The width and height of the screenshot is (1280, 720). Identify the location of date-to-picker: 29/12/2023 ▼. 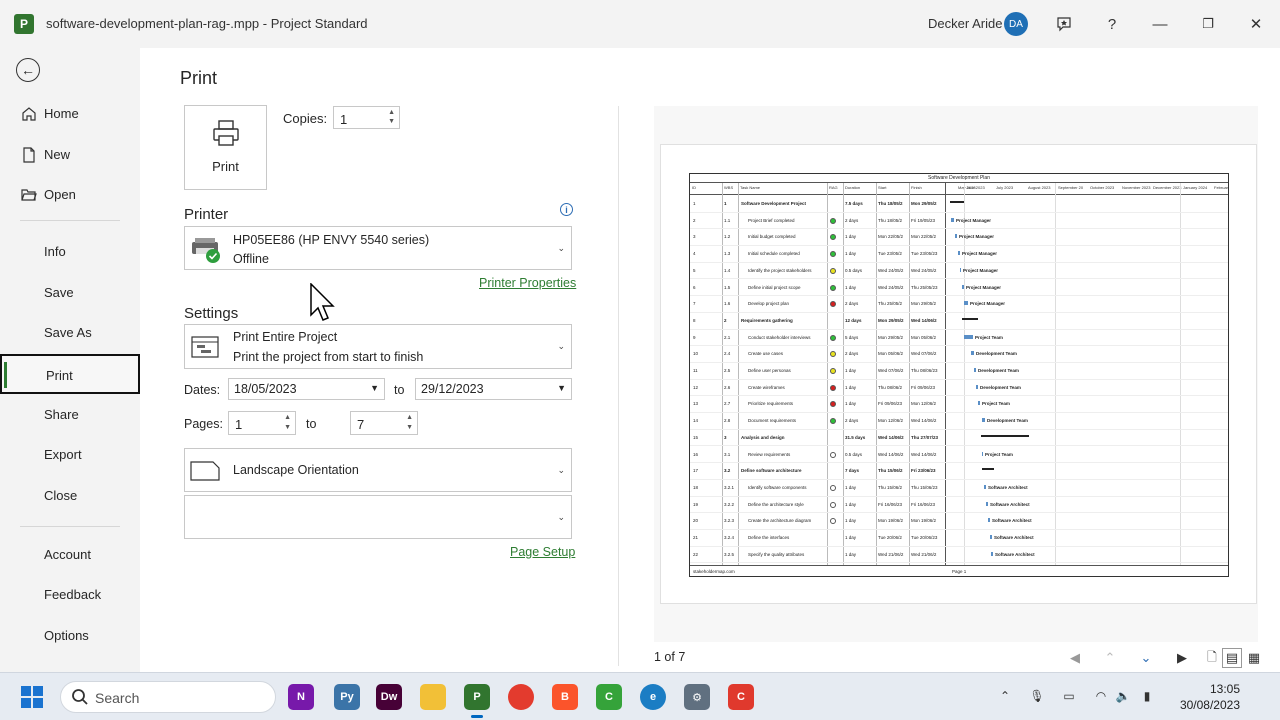
(493, 389).